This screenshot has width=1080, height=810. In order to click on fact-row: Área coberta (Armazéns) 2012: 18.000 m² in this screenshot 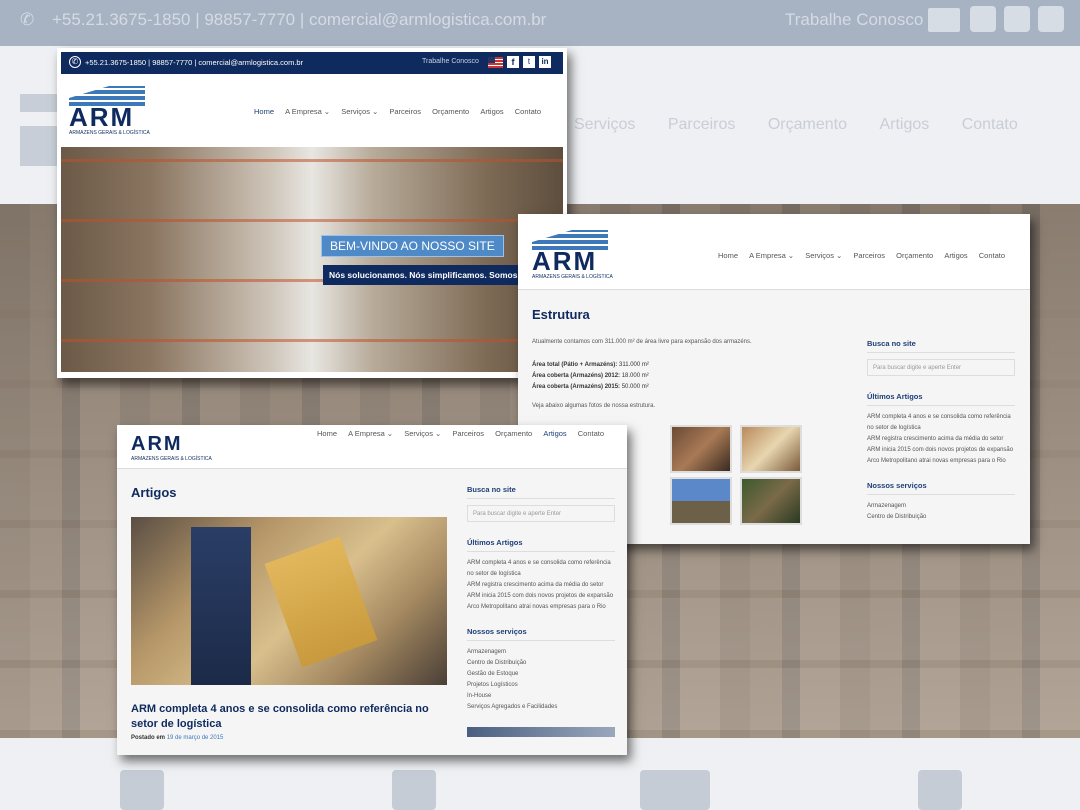, I will do `click(590, 376)`.